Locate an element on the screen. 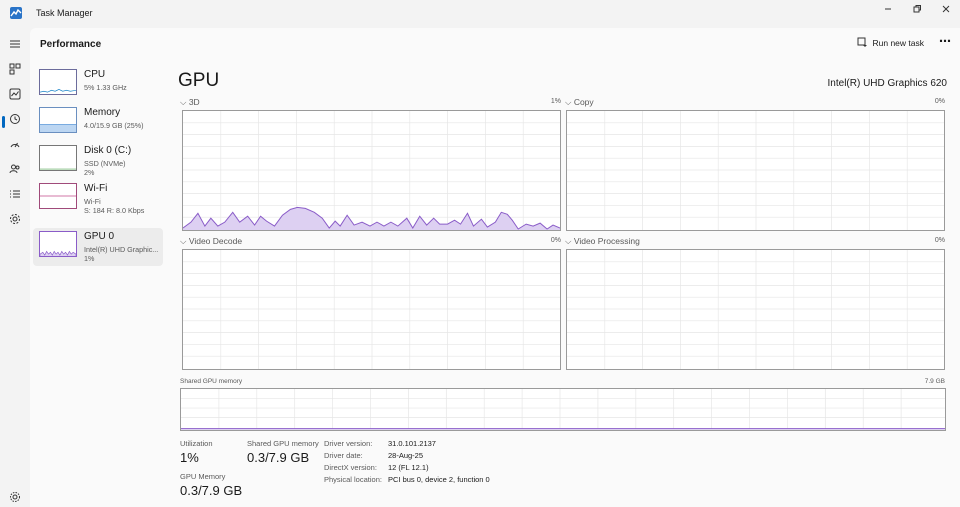 The height and width of the screenshot is (507, 960). graph-3d-name: 3D is located at coordinates (194, 102).